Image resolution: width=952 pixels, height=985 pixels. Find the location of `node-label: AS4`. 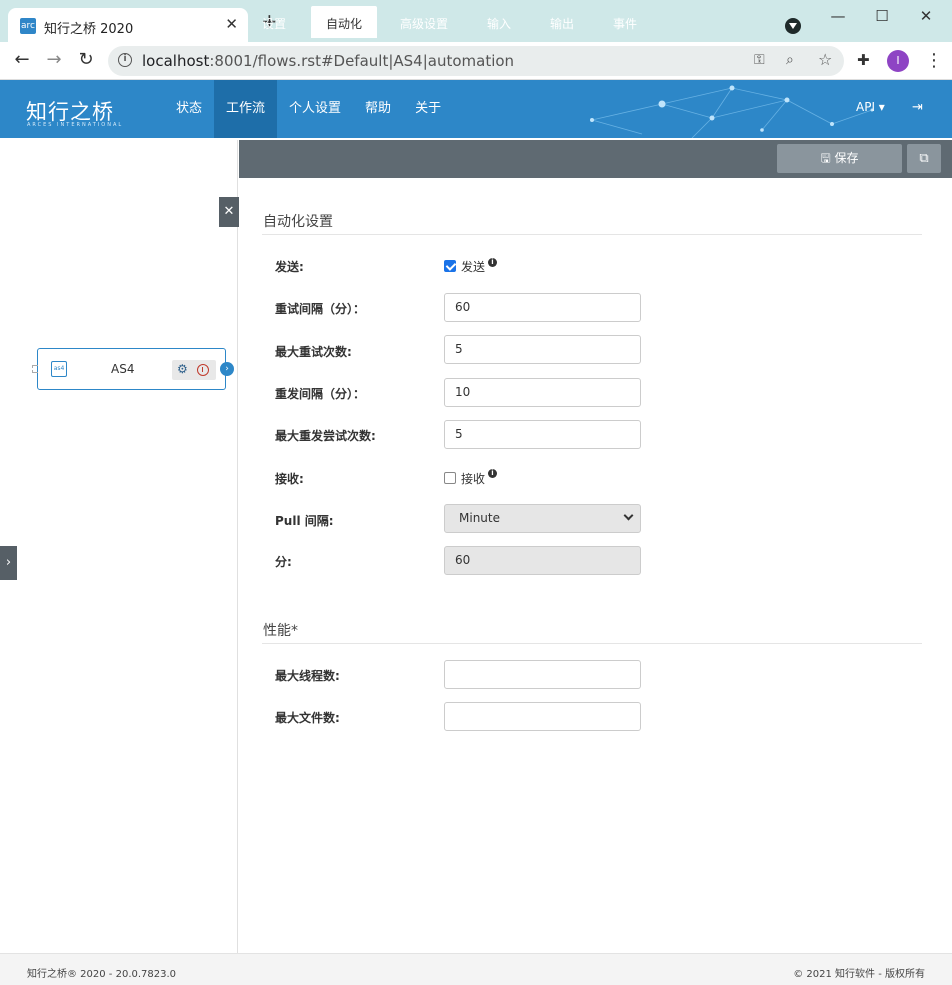

node-label: AS4 is located at coordinates (123, 369).